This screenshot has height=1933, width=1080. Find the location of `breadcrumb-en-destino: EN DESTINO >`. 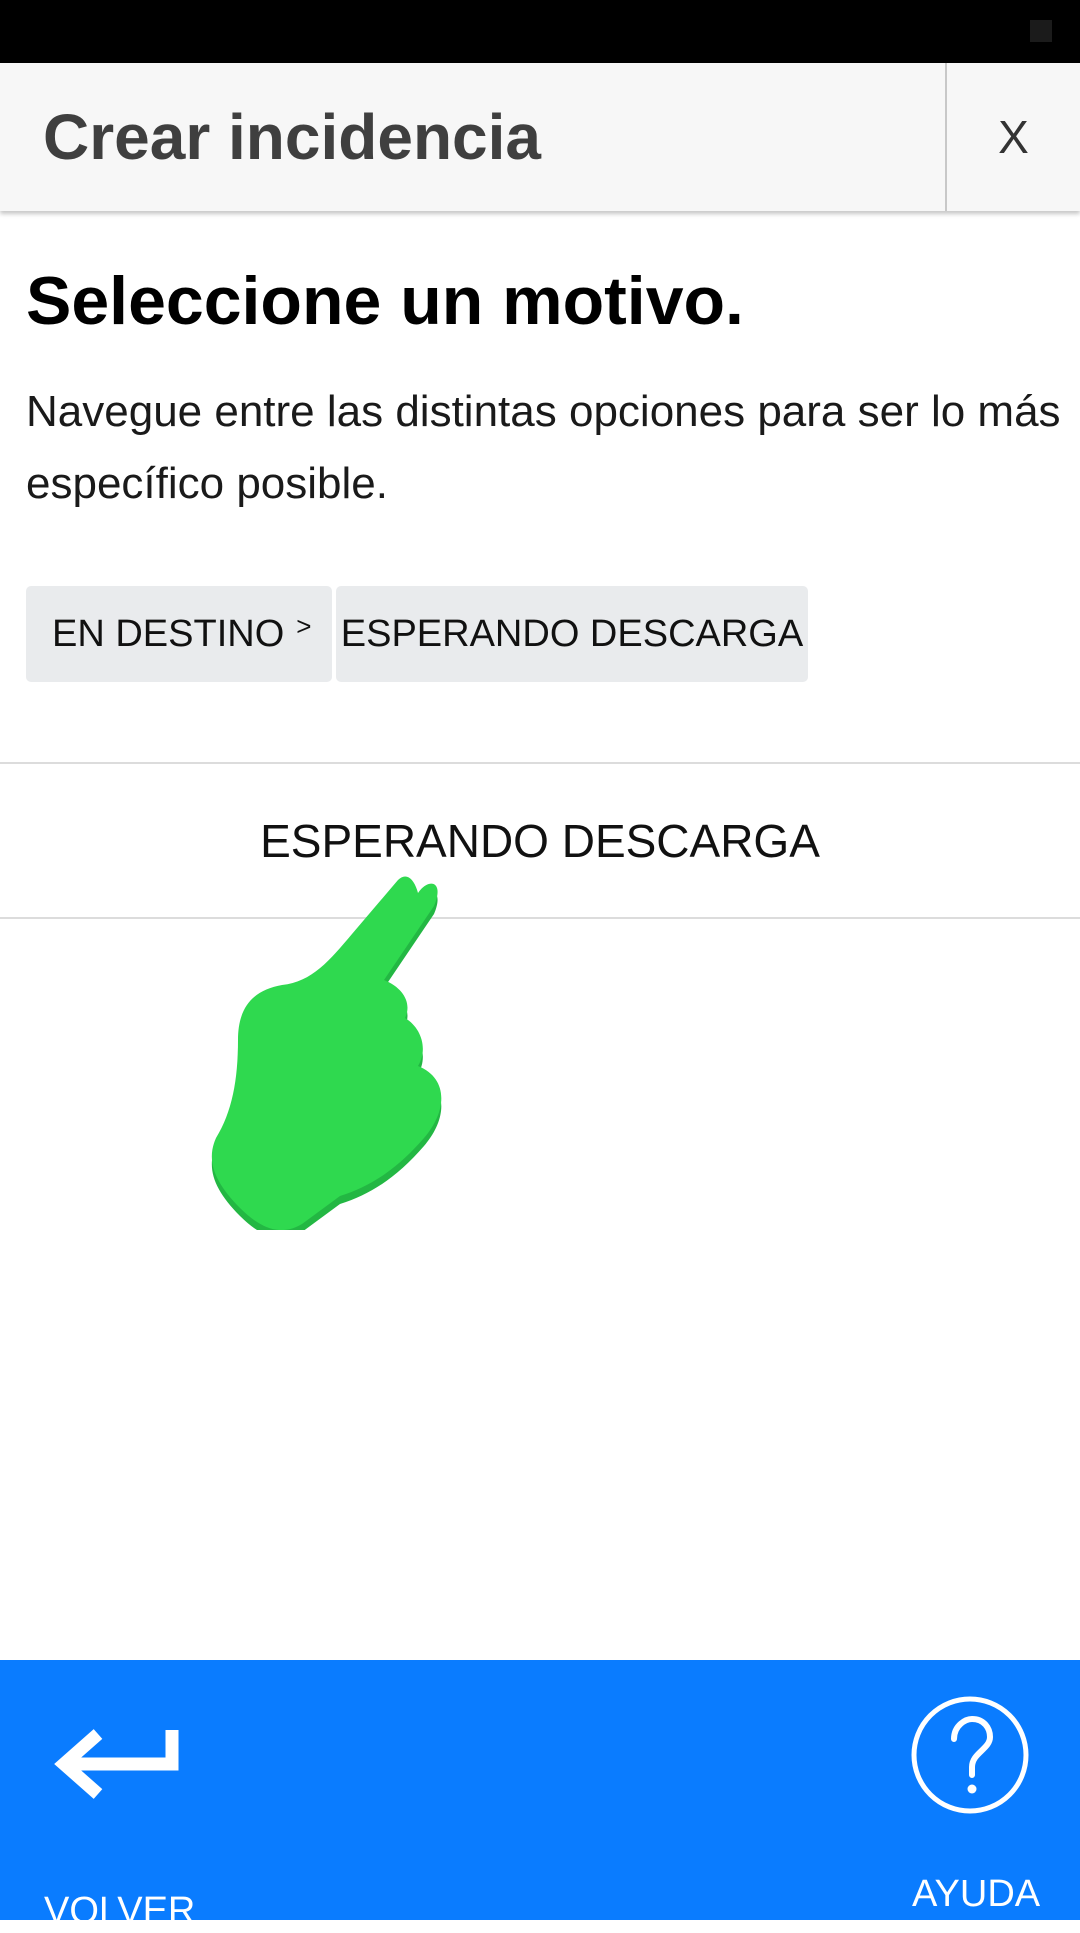

breadcrumb-en-destino: EN DESTINO > is located at coordinates (179, 634).